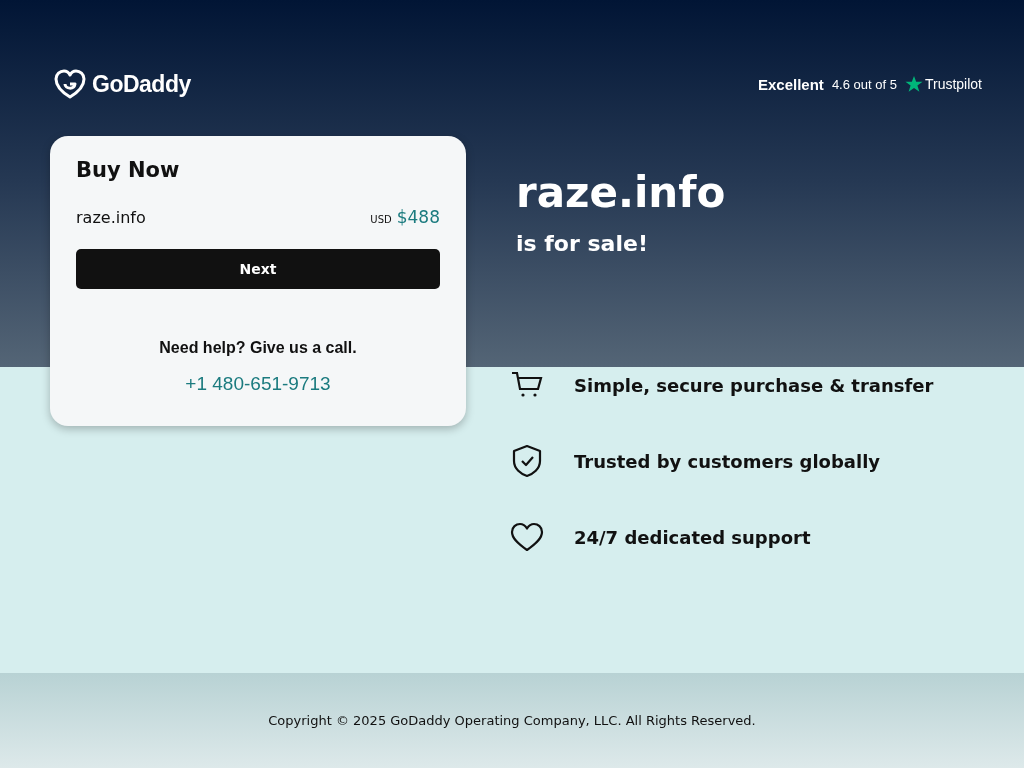 Image resolution: width=1024 pixels, height=768 pixels. I want to click on currency-label: USD, so click(381, 219).